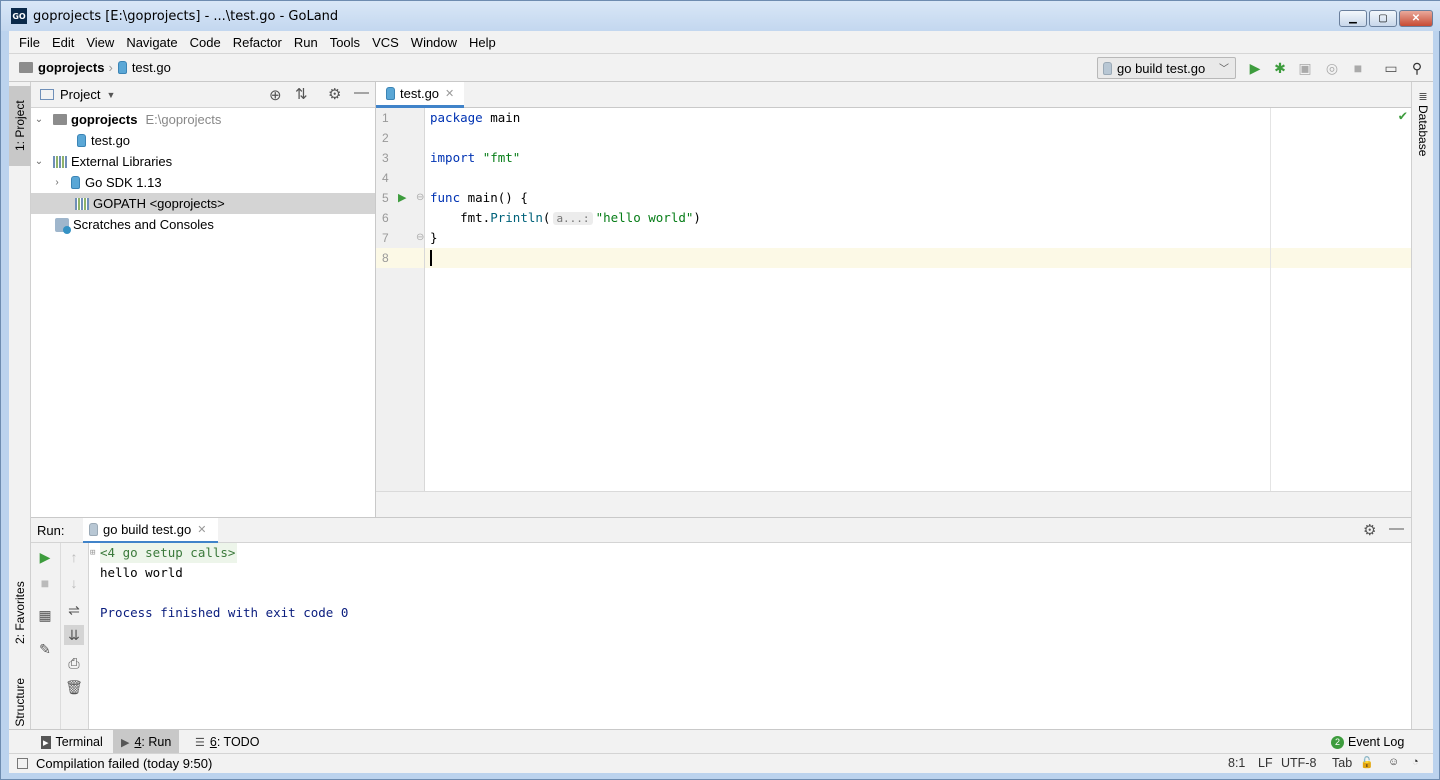 This screenshot has width=1440, height=780. Describe the element at coordinates (482, 42) in the screenshot. I see `menu-help: Help` at that location.